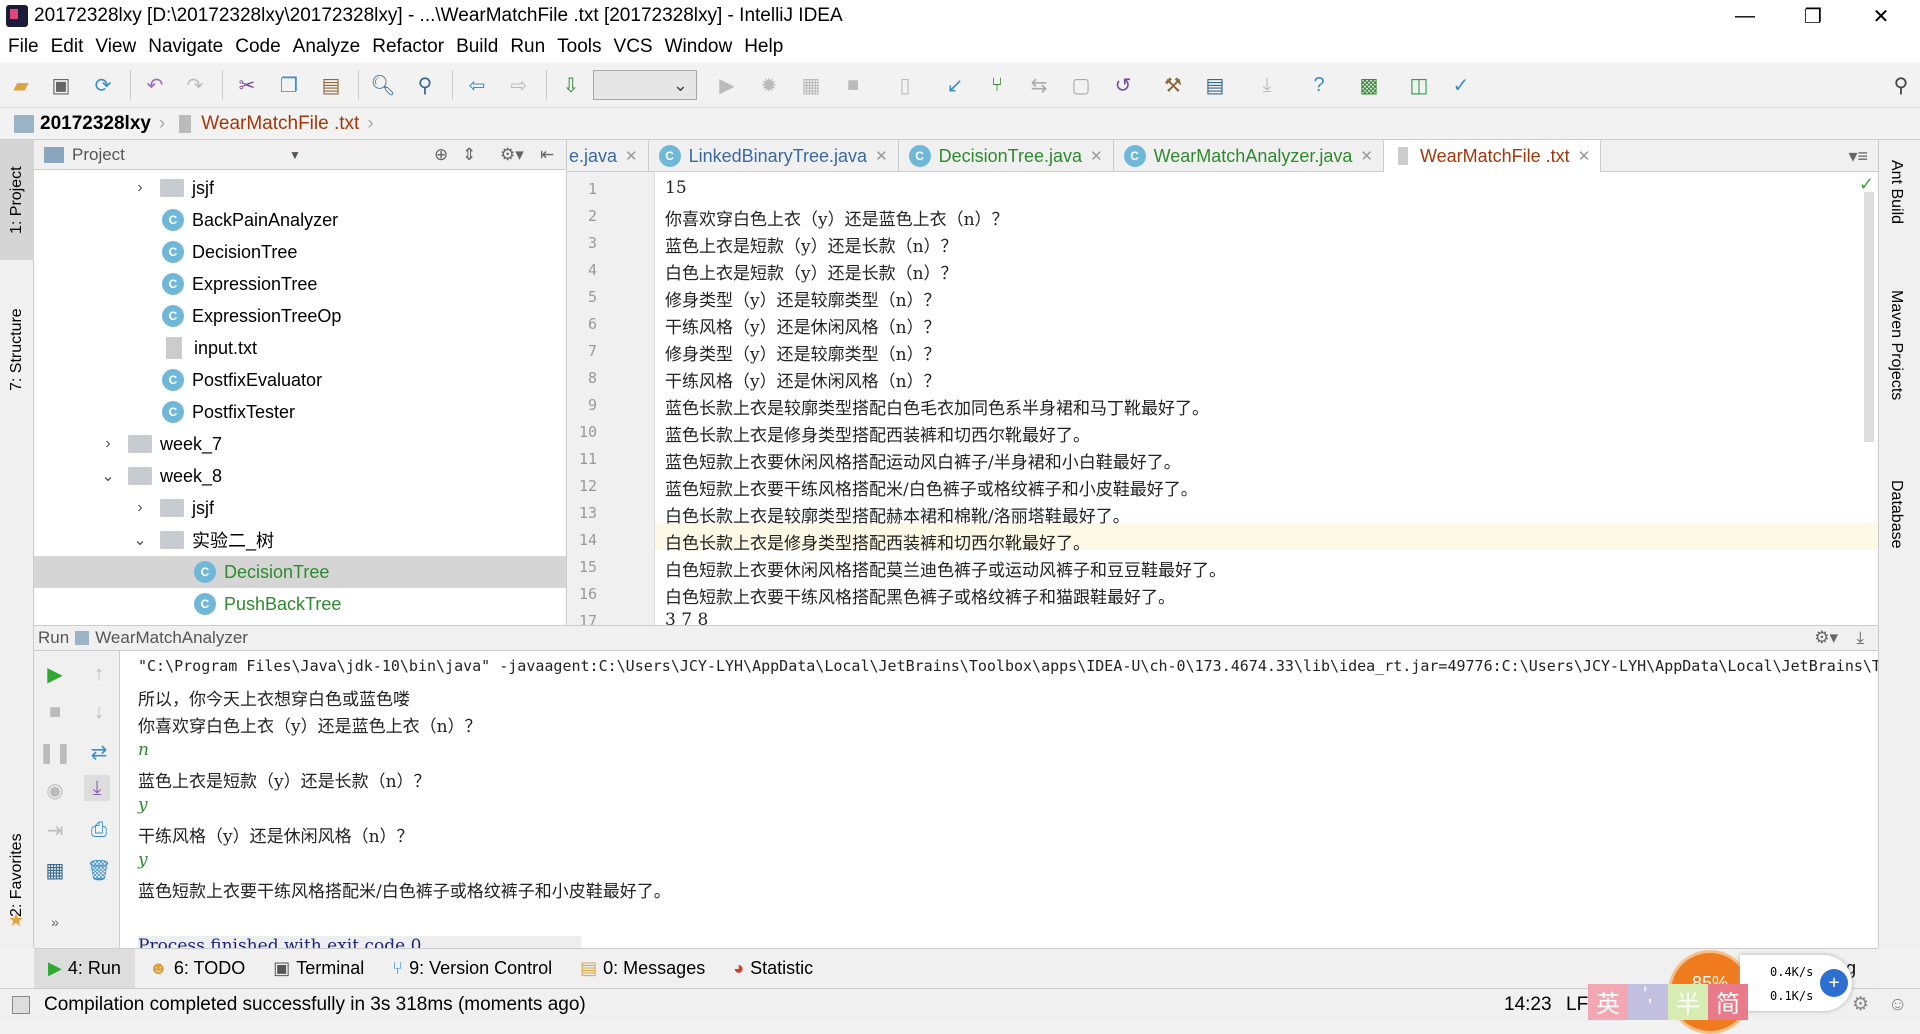 The height and width of the screenshot is (1034, 1920). I want to click on status-toggle-icon, so click(21, 1004).